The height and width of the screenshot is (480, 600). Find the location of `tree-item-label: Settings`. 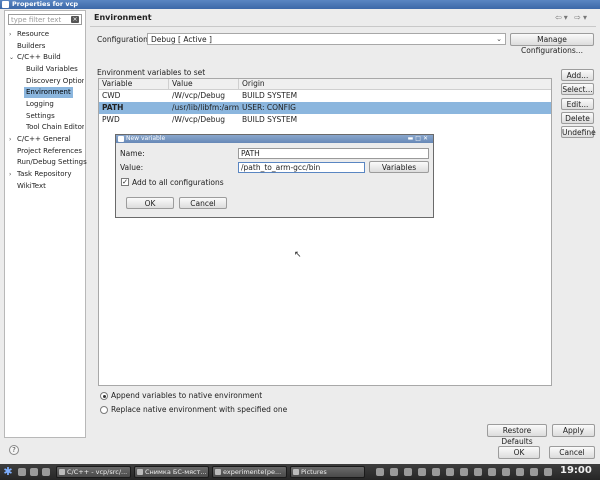

tree-item-label: Settings is located at coordinates (40, 116).